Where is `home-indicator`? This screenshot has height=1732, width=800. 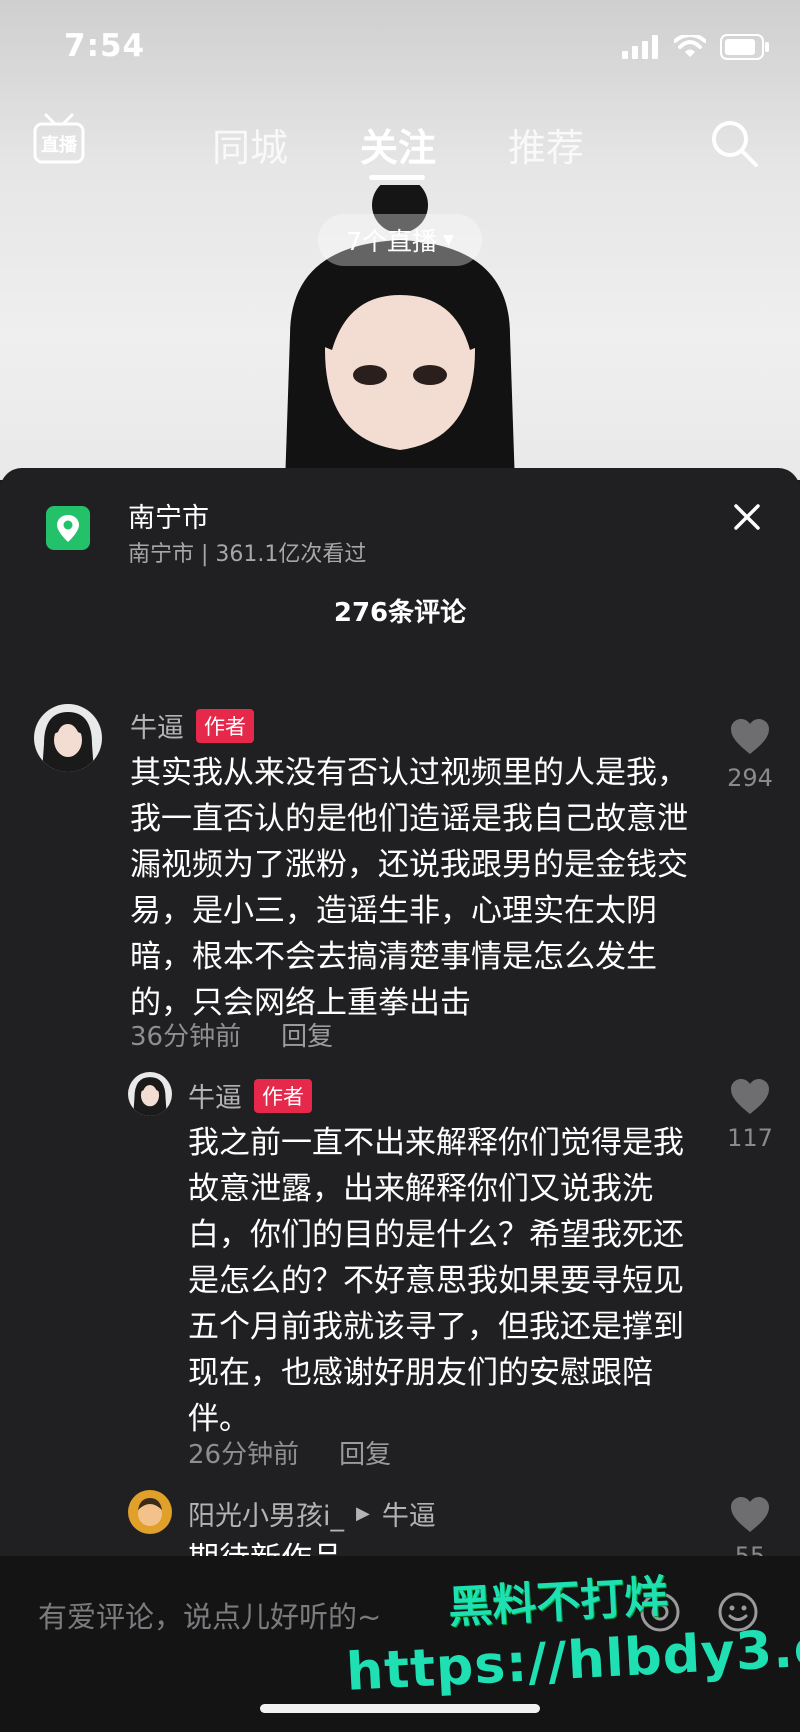 home-indicator is located at coordinates (400, 1708).